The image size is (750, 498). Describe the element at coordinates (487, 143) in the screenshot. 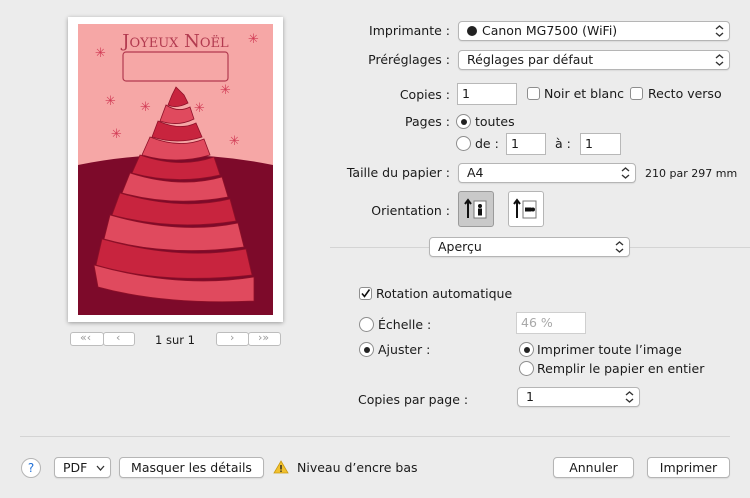

I see `pages-from-label: de :` at that location.